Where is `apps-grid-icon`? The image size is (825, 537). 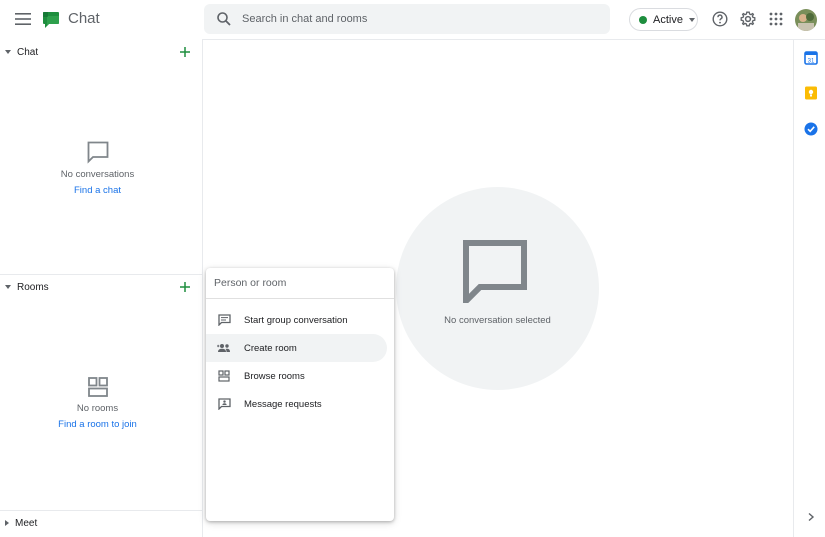
apps-grid-icon is located at coordinates (776, 19).